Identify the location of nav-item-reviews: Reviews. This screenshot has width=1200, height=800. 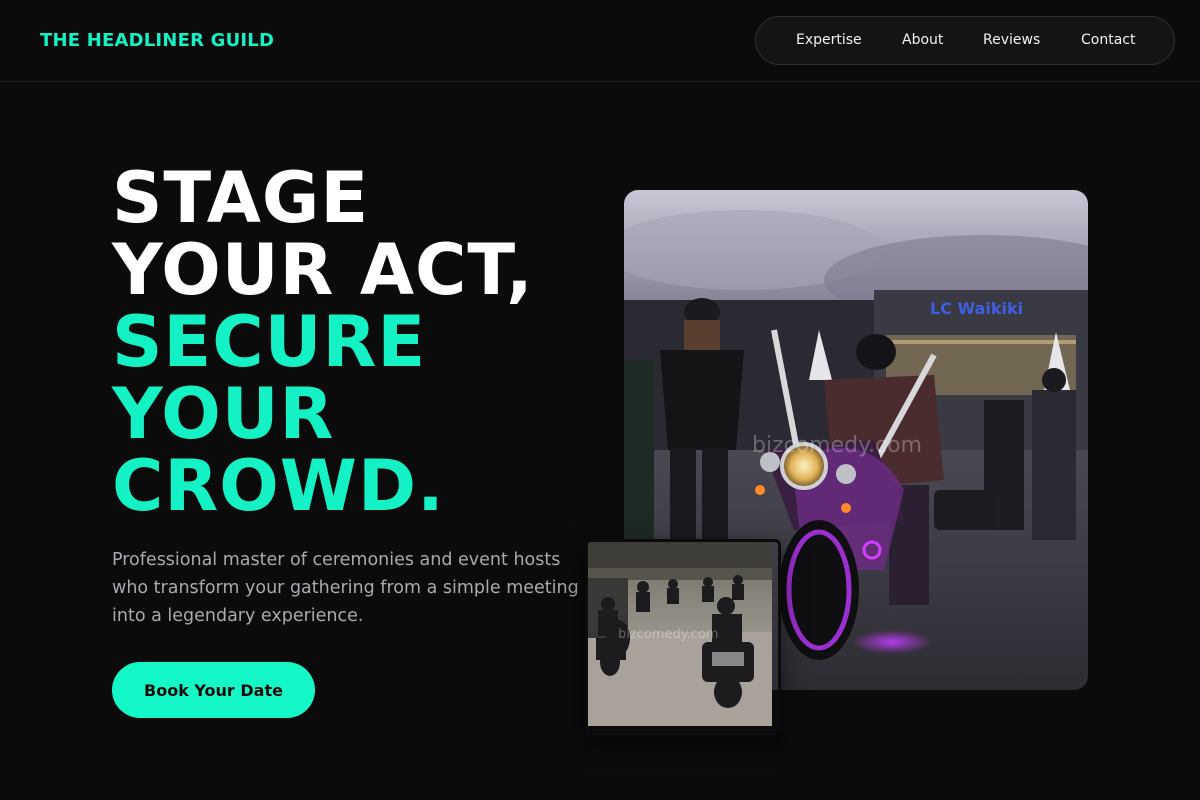
(1011, 40).